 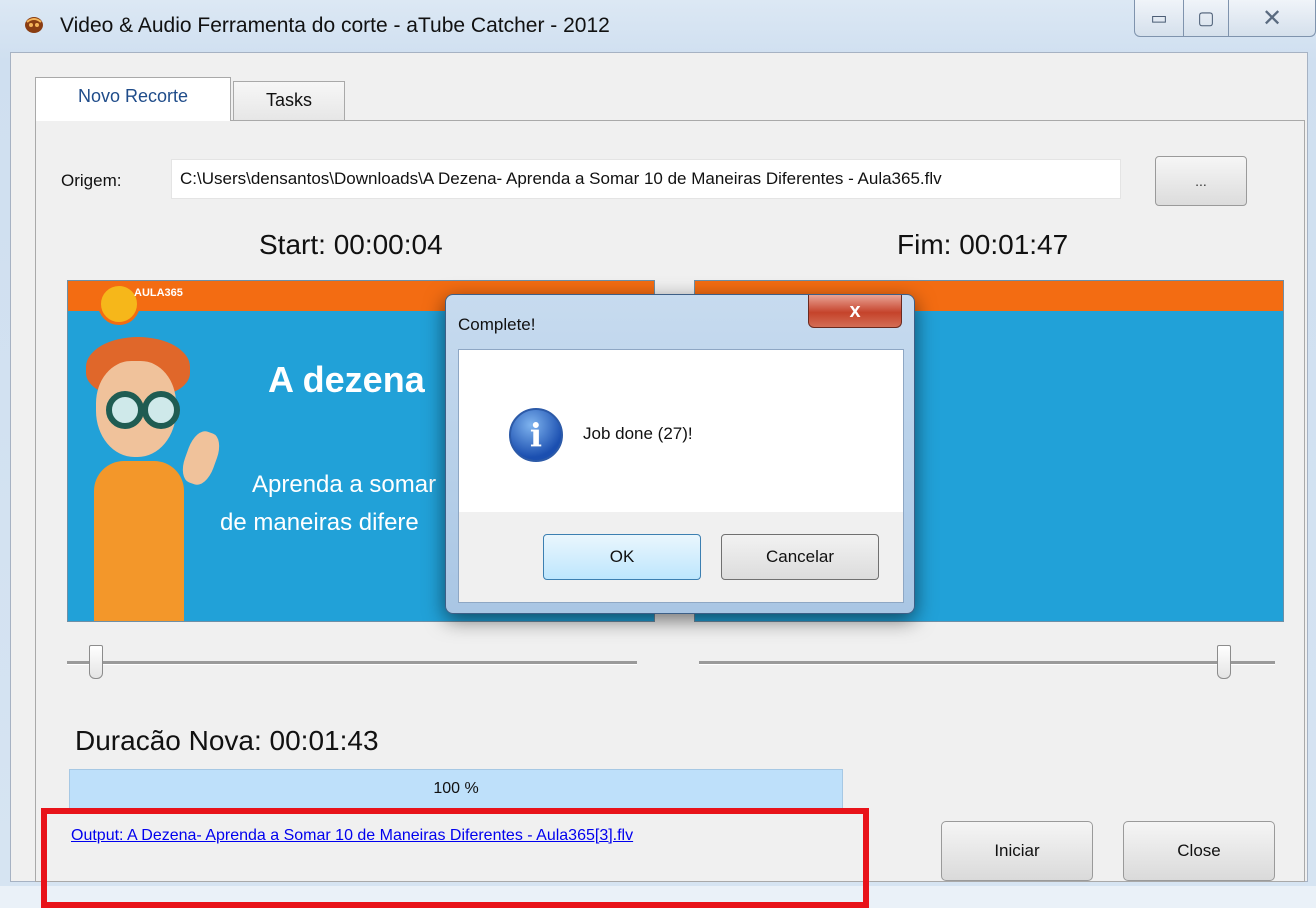 What do you see at coordinates (125, 410) in the screenshot?
I see `character-glasses-left` at bounding box center [125, 410].